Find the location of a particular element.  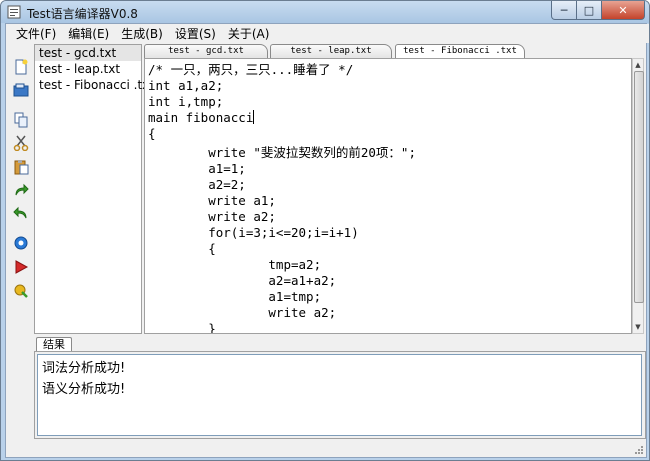

scroll-down-button: ▼ is located at coordinates (638, 327).